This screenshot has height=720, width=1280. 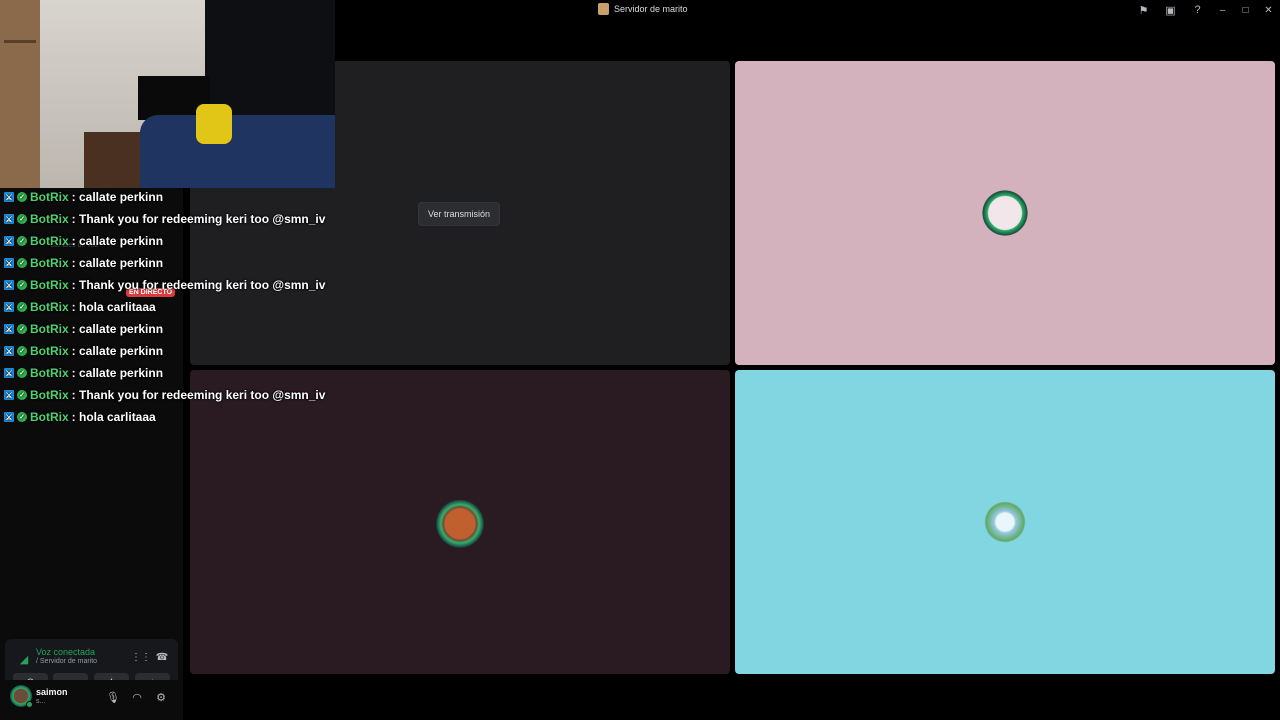 What do you see at coordinates (141, 657) in the screenshot?
I see `noise-suppression-icon: ⋮⋮` at bounding box center [141, 657].